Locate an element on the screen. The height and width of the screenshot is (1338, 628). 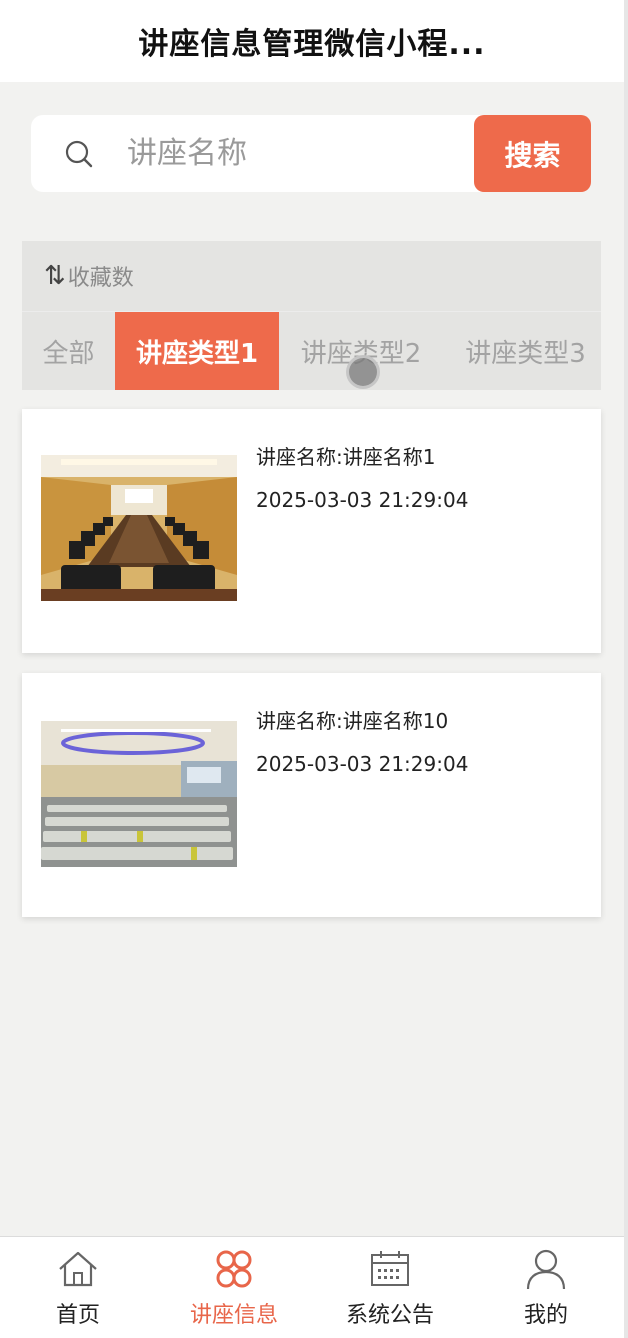
nav-profile-label: 我的 is located at coordinates (545, 1315).